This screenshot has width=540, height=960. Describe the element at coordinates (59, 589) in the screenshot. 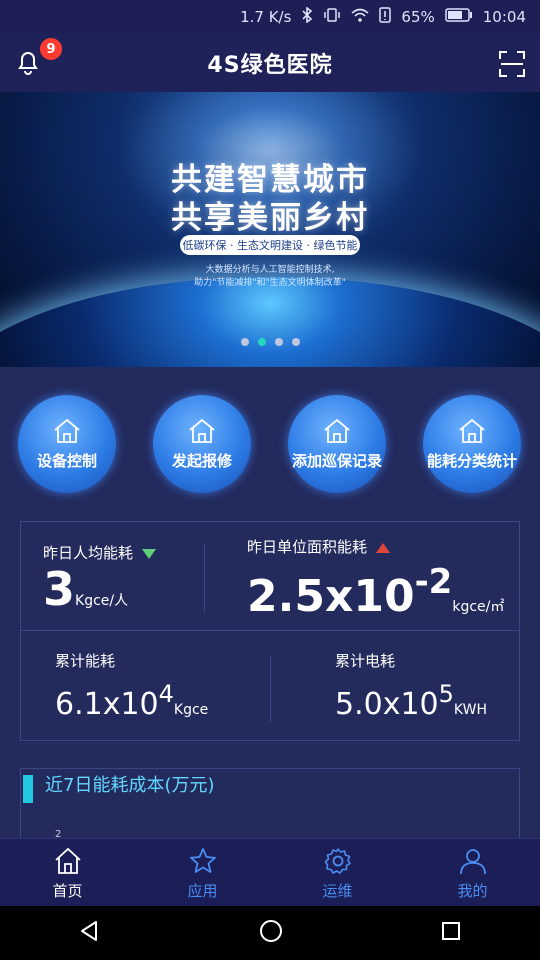

I see `per-capita-number: 3` at that location.